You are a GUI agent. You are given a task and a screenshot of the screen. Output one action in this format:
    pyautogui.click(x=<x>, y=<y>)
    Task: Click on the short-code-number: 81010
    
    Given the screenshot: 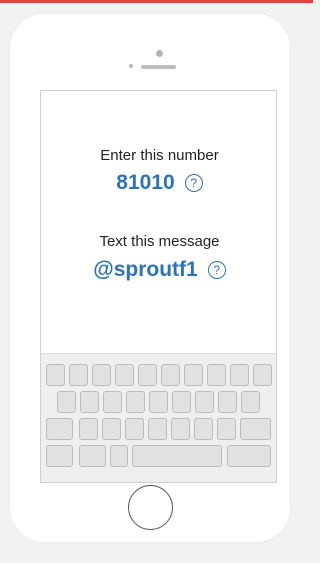 What is the action you would take?
    pyautogui.click(x=145, y=182)
    